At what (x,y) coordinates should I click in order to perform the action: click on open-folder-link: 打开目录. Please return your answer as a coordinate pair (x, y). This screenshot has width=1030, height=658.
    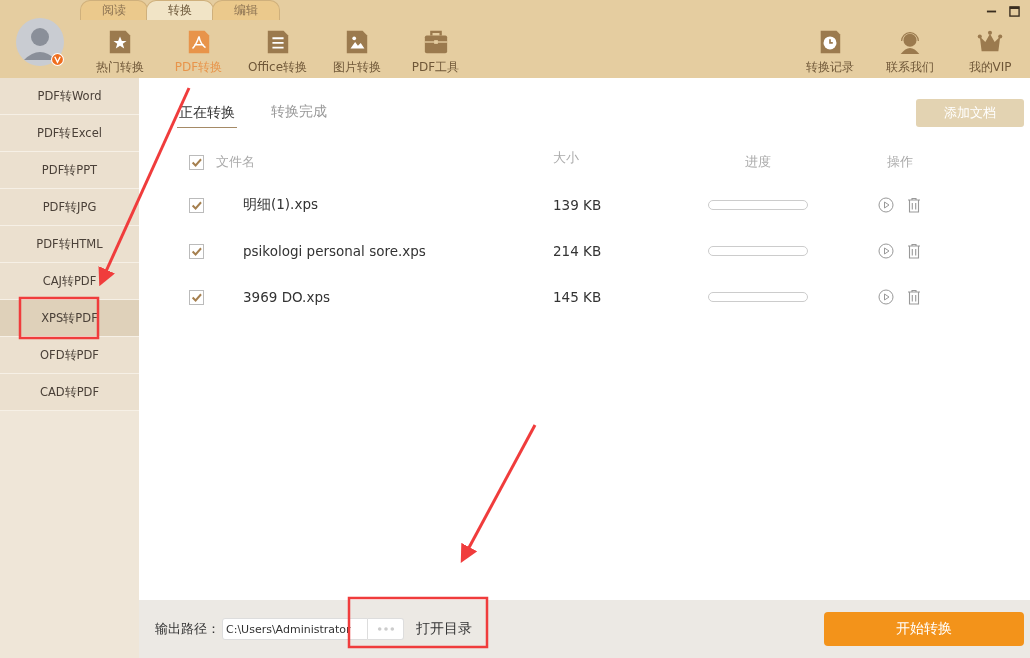
    Looking at the image, I should click on (444, 629).